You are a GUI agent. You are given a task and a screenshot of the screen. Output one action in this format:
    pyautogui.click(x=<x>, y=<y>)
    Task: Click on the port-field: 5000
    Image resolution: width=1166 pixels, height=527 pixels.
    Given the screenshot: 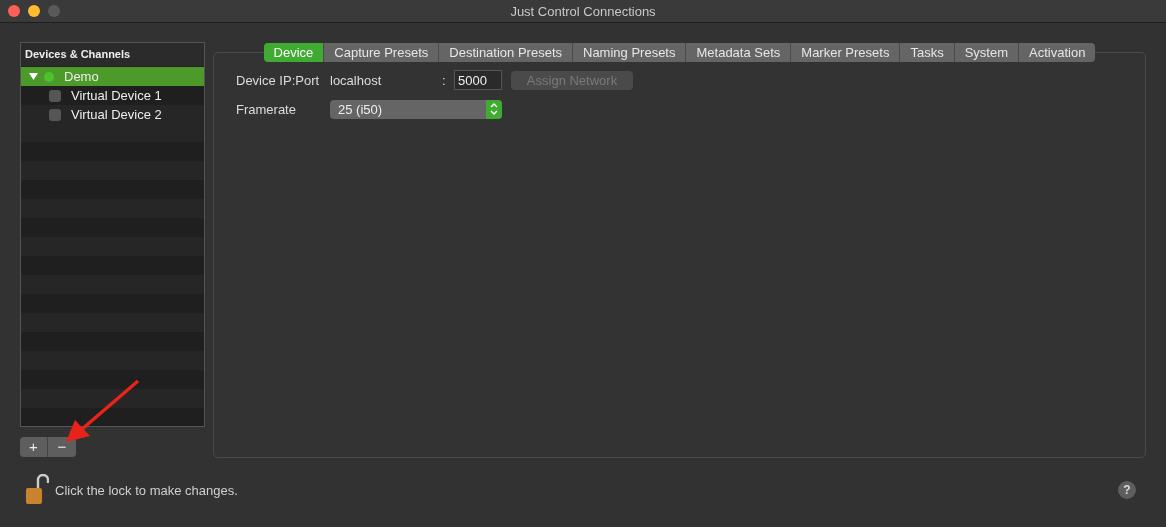 What is the action you would take?
    pyautogui.click(x=478, y=80)
    